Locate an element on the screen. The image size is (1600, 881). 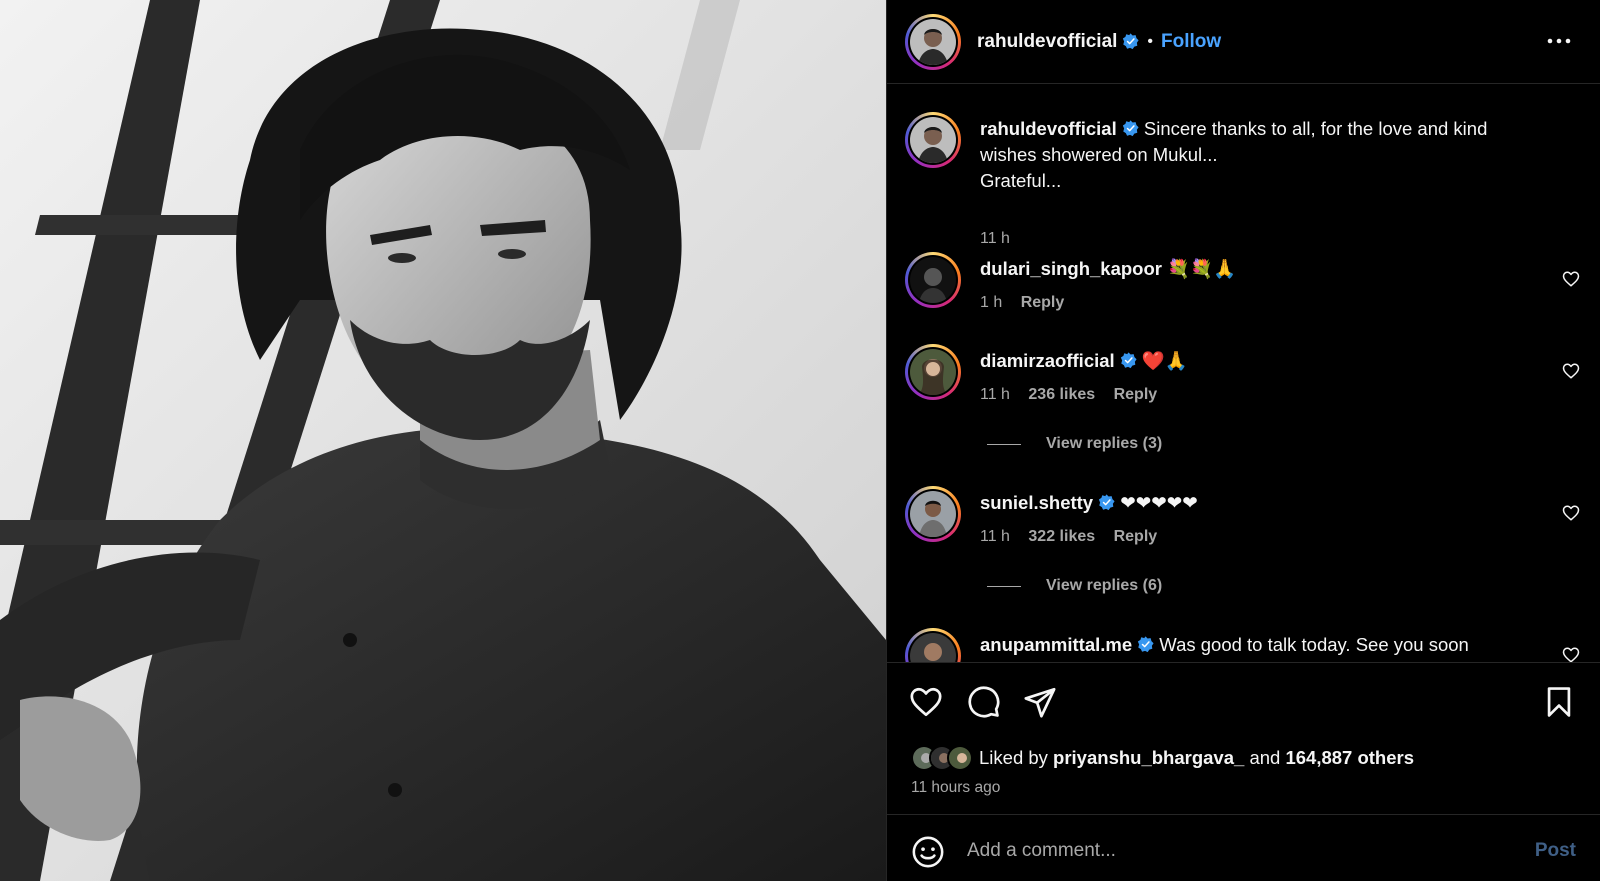
more-options-icon is located at coordinates (1559, 41).